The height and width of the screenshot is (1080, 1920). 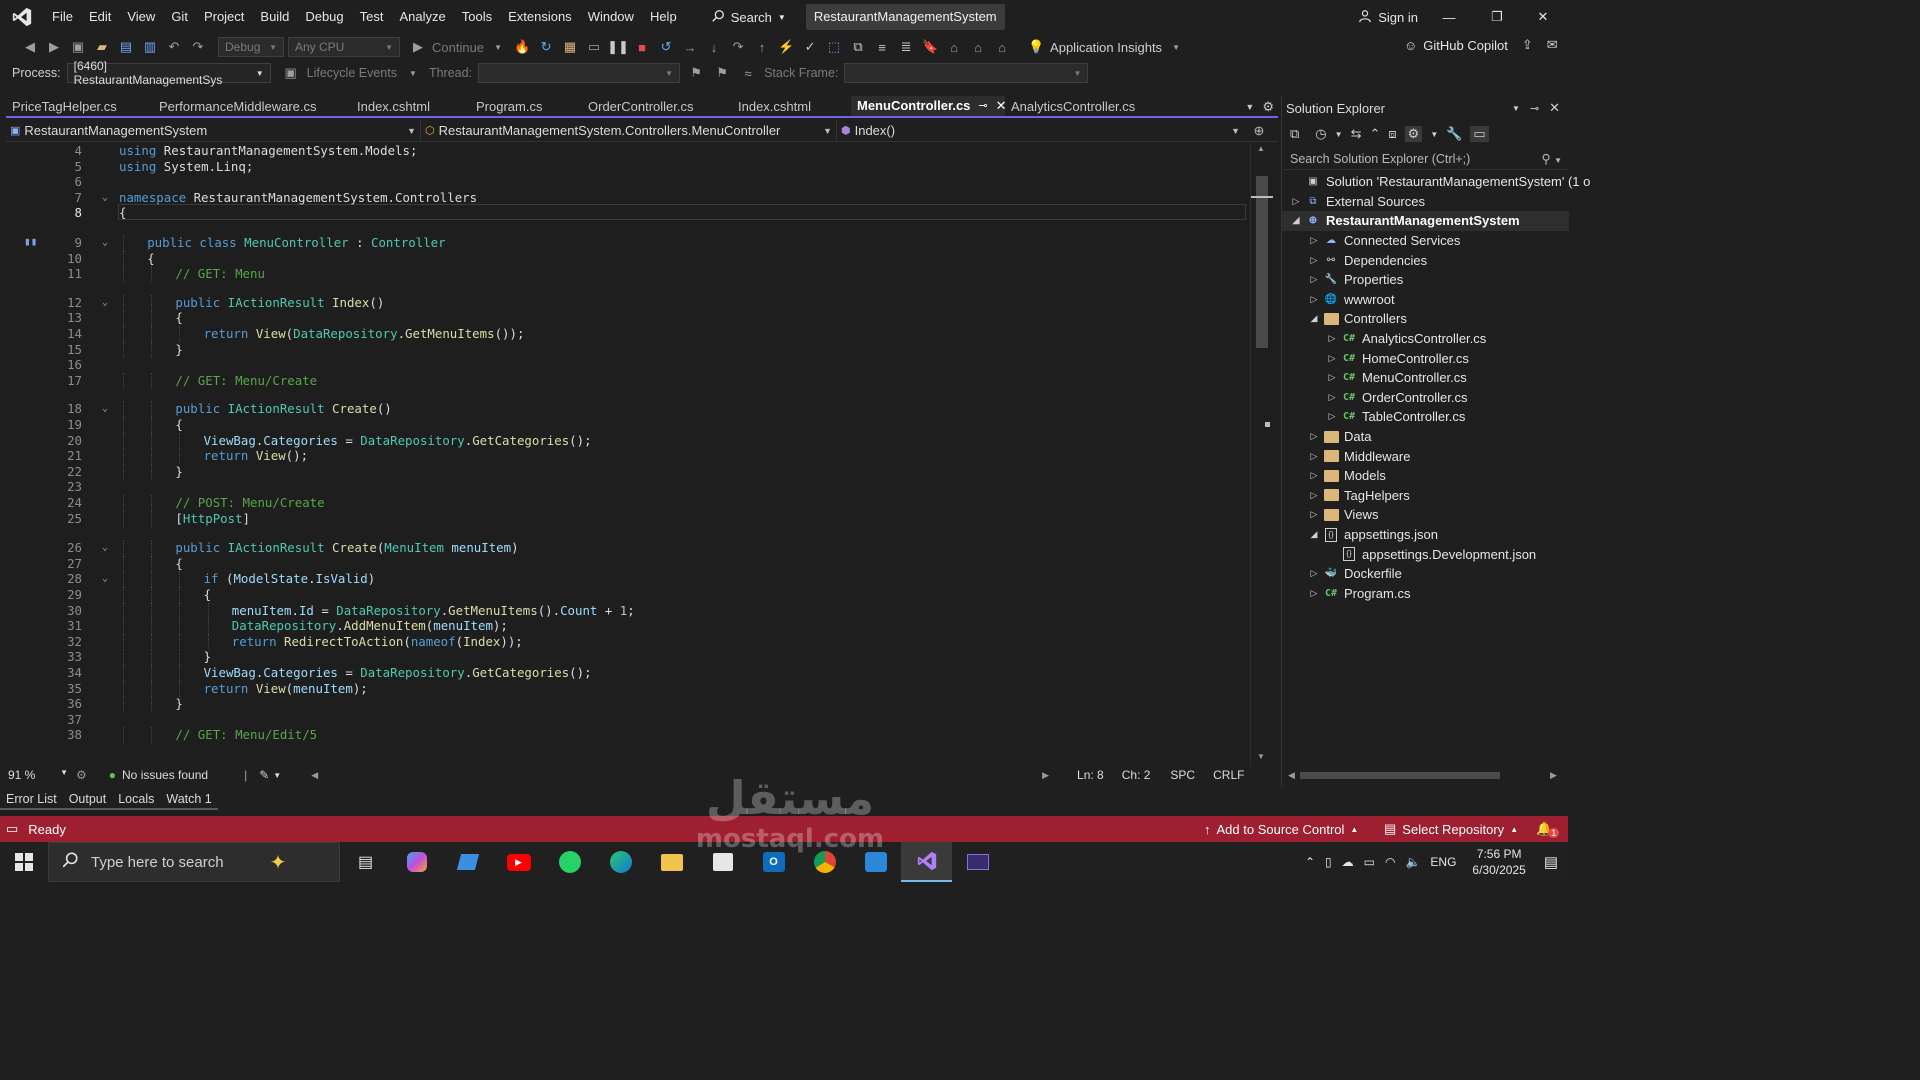 I want to click on battery-icon: ▭, so click(x=1369, y=862).